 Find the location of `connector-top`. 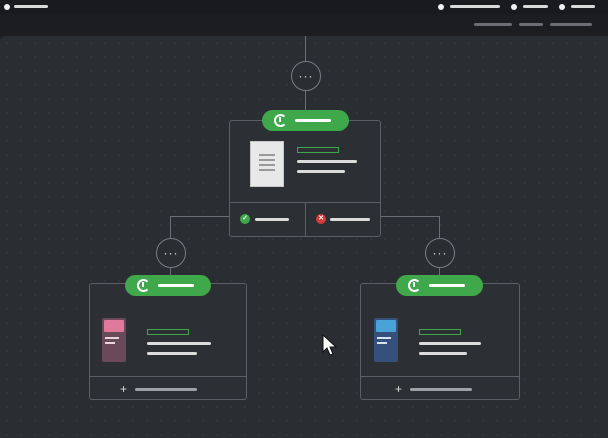

connector-top is located at coordinates (305, 48).